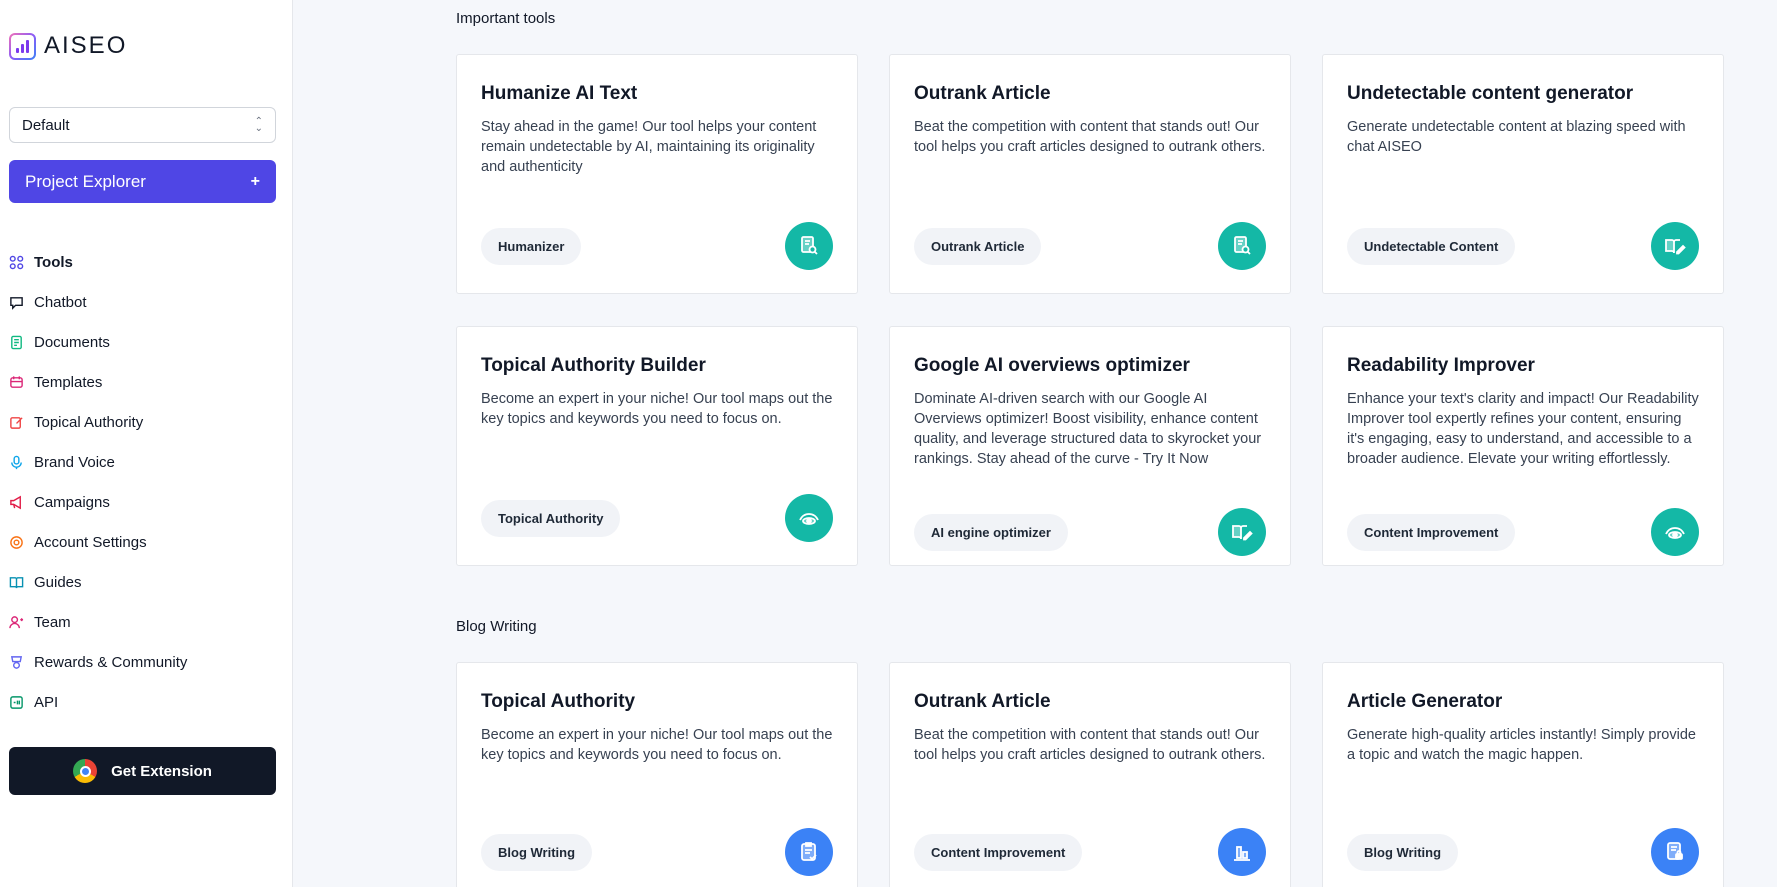 This screenshot has height=887, width=1777. Describe the element at coordinates (144, 582) in the screenshot. I see `sidebar-item-guides: Guides` at that location.